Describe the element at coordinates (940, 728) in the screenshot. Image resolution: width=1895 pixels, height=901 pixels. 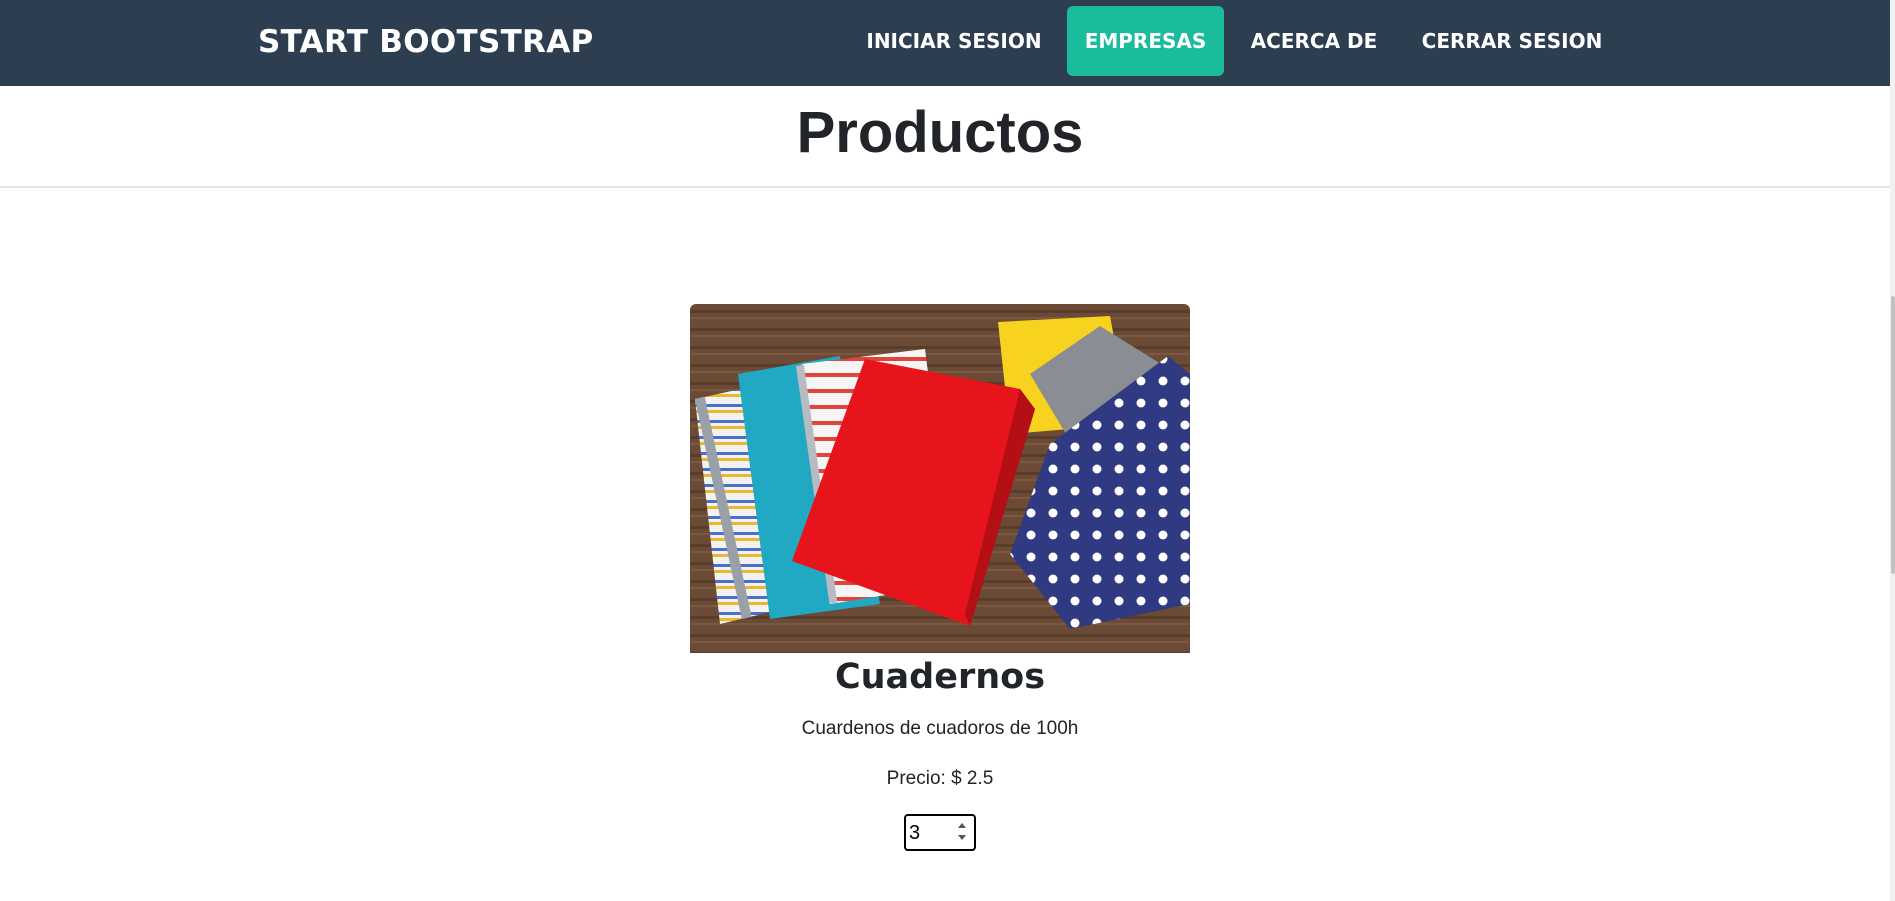
I see `product-description: Cuardenos de cuadoros de 100h` at that location.